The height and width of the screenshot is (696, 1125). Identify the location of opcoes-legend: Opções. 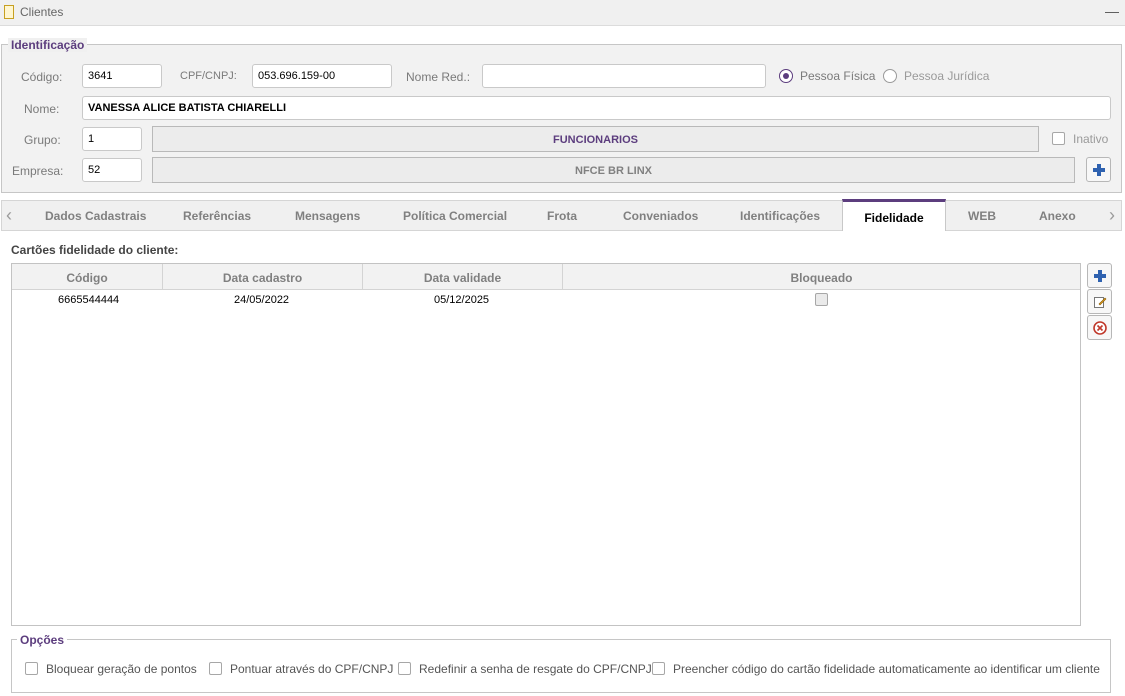
(42, 640).